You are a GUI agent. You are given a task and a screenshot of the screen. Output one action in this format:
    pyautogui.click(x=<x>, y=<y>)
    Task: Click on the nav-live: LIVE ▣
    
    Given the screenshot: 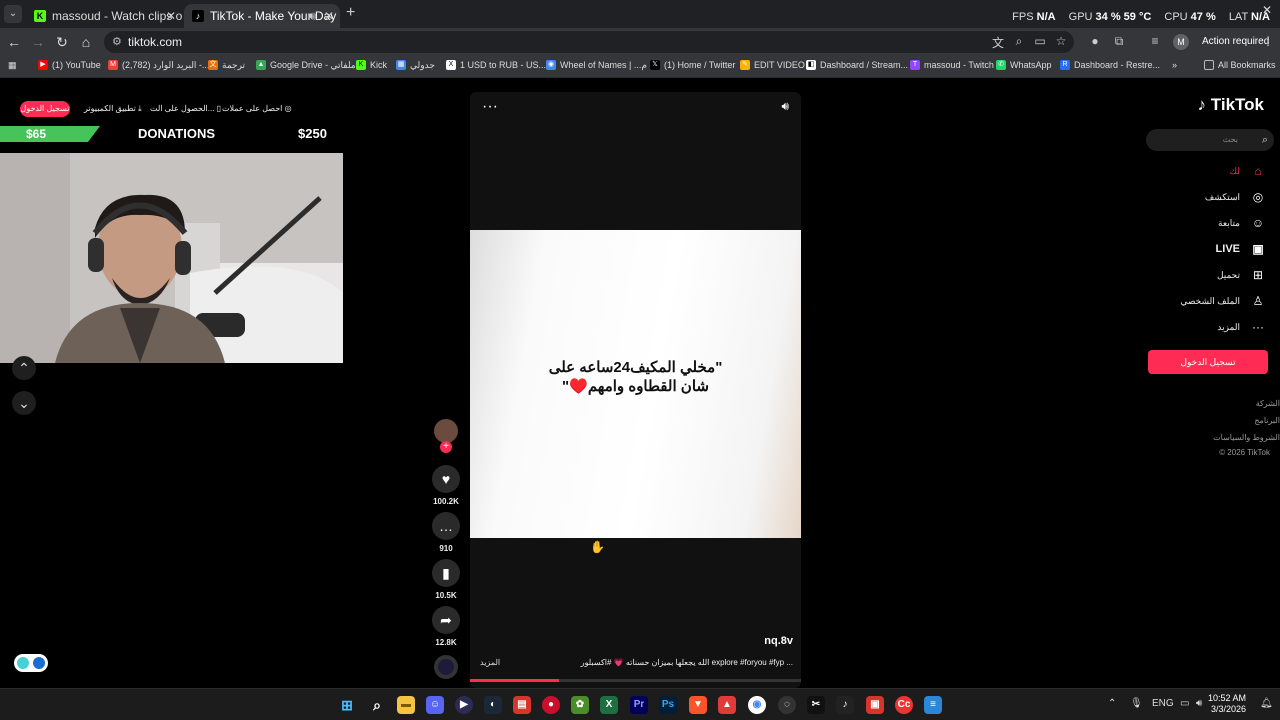 What is the action you would take?
    pyautogui.click(x=1241, y=249)
    